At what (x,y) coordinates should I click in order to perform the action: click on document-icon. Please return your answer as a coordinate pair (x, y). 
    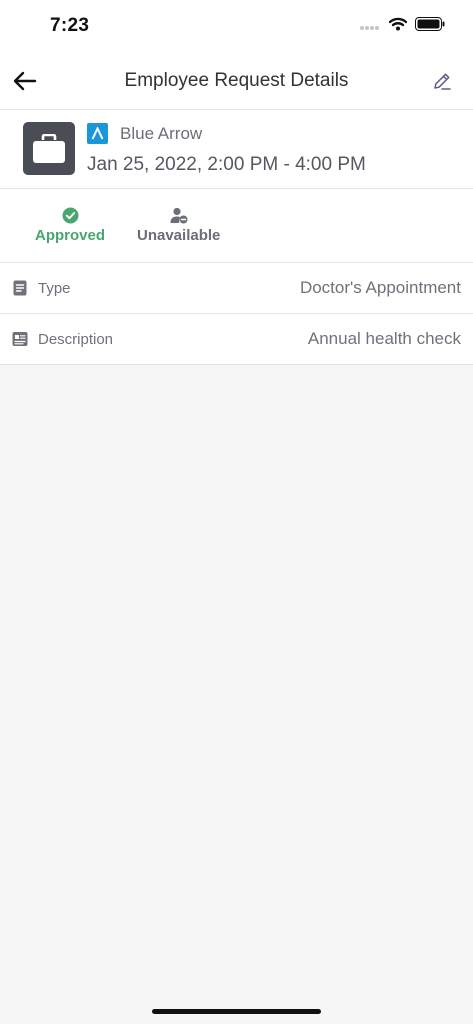
    Looking at the image, I should click on (20, 288).